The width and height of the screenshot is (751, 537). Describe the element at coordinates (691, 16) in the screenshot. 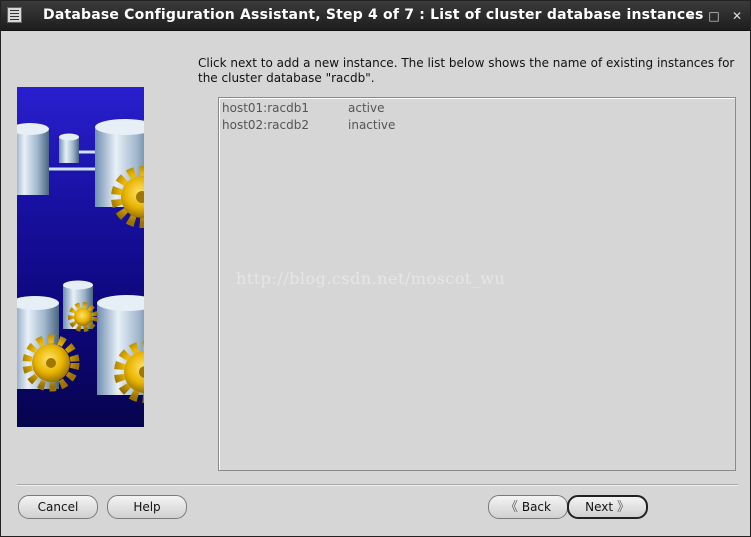

I see `minimize-icon: –` at that location.